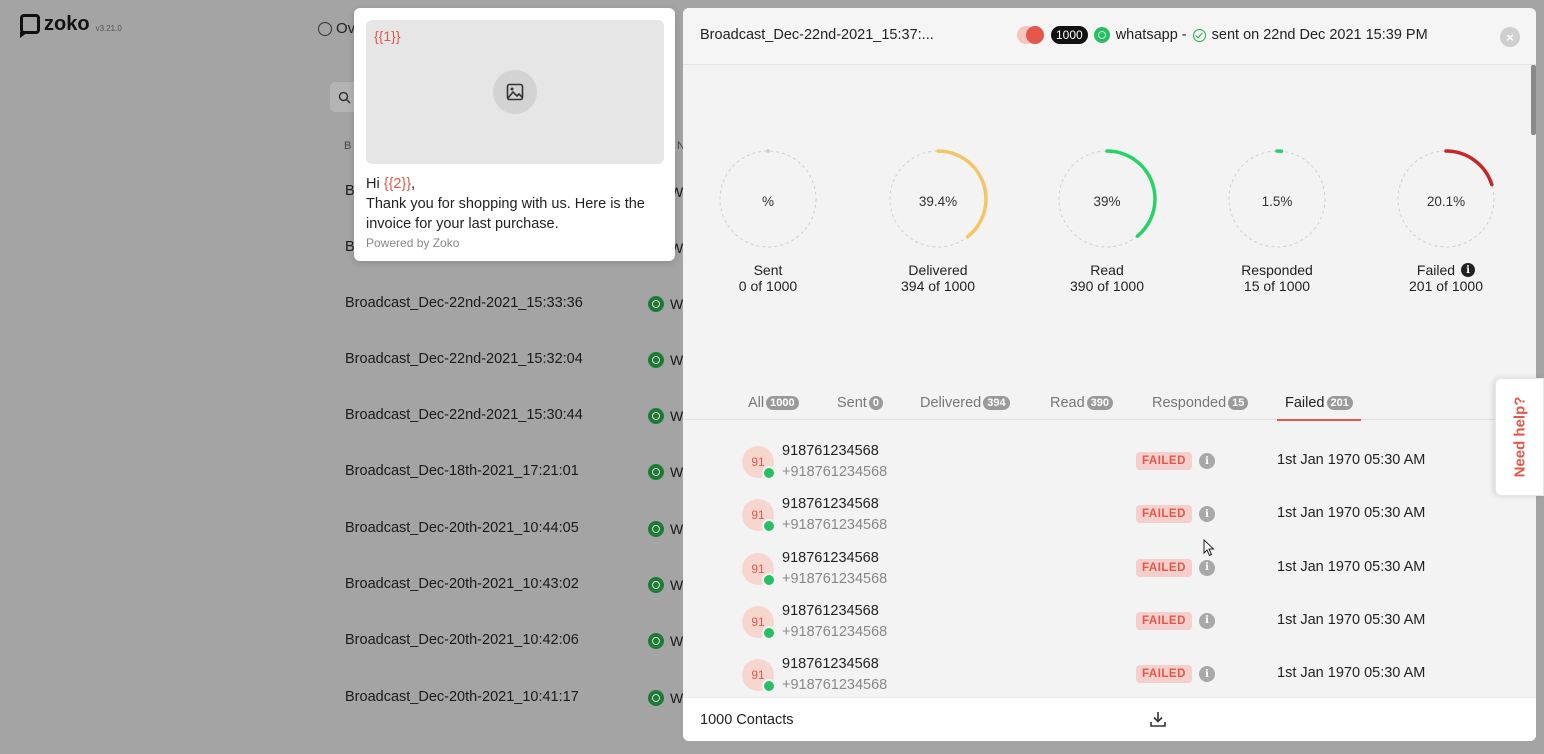 The width and height of the screenshot is (1544, 754). What do you see at coordinates (951, 403) in the screenshot?
I see `tab-label: Delivered` at bounding box center [951, 403].